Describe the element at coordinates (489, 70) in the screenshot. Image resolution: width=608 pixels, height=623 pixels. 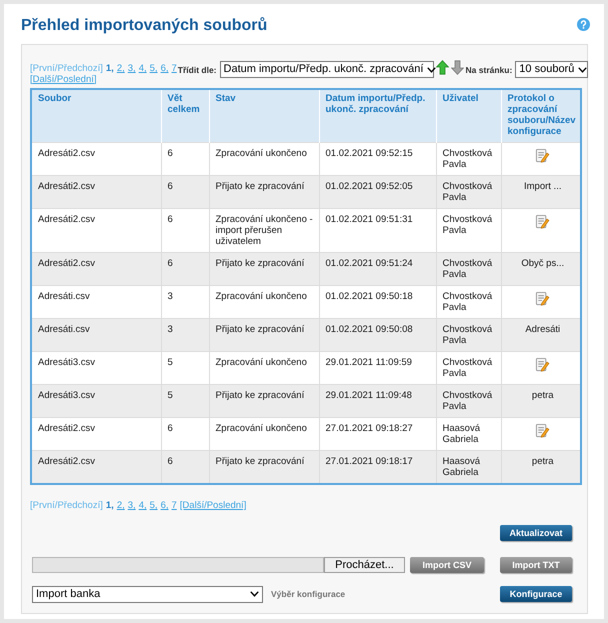
I see `per-page-label: Na stránku:` at that location.